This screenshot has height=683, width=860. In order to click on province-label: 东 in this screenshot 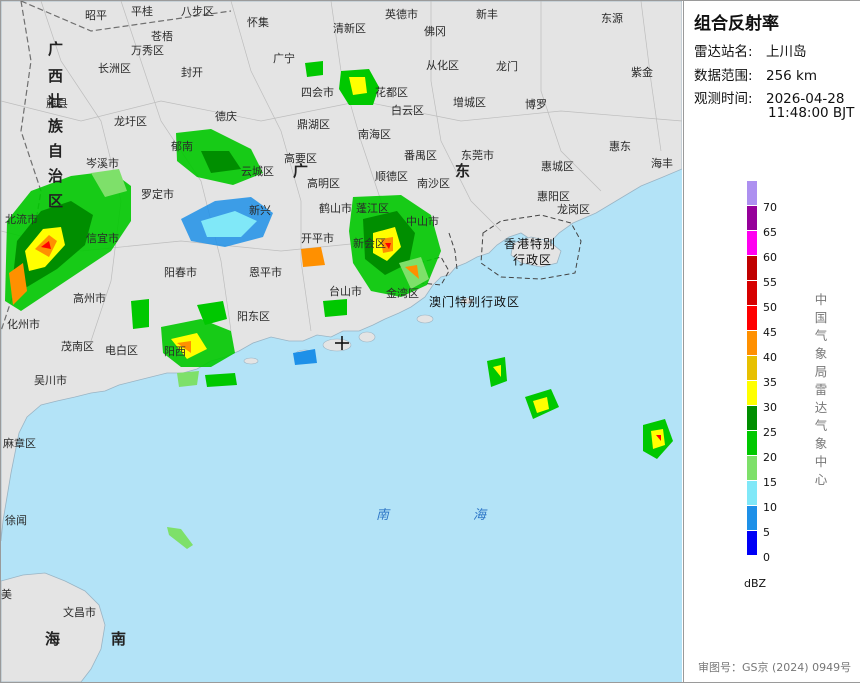, I will do `click(463, 171)`.